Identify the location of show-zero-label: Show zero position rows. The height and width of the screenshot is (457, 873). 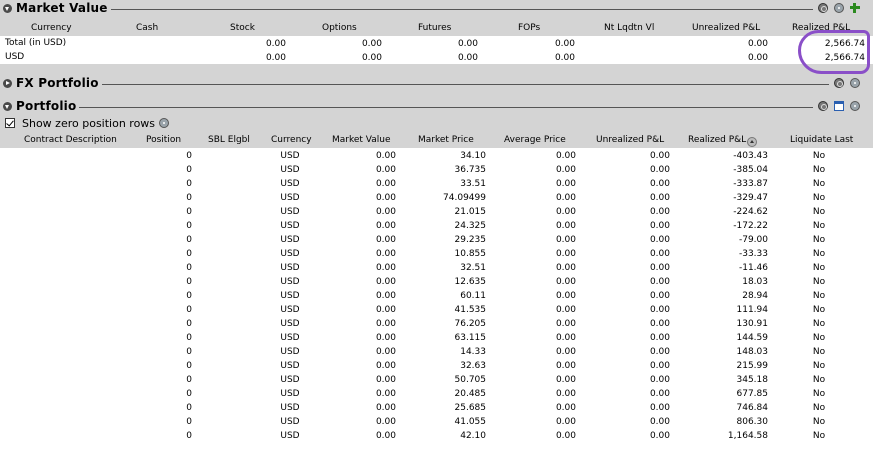
(88, 123).